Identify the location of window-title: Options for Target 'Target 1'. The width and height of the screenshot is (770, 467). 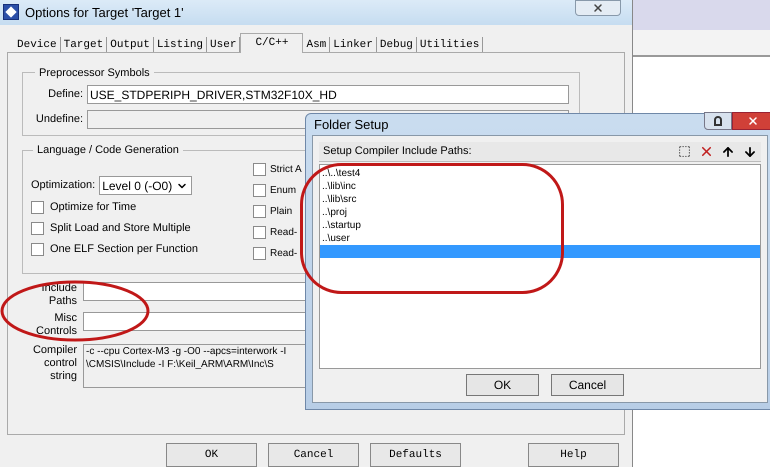
(104, 13).